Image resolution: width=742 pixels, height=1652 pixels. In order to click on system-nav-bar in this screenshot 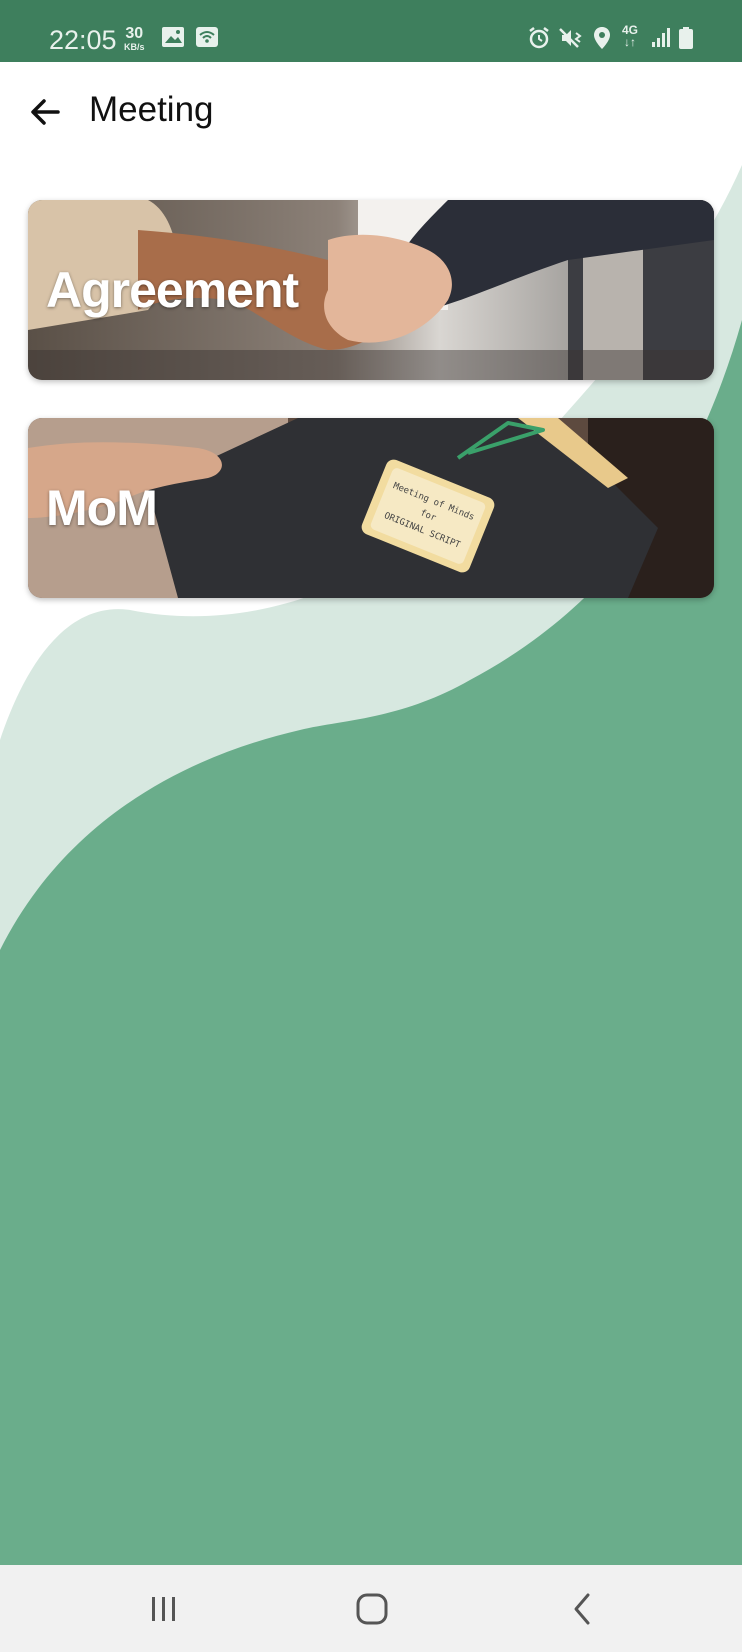, I will do `click(371, 1608)`.